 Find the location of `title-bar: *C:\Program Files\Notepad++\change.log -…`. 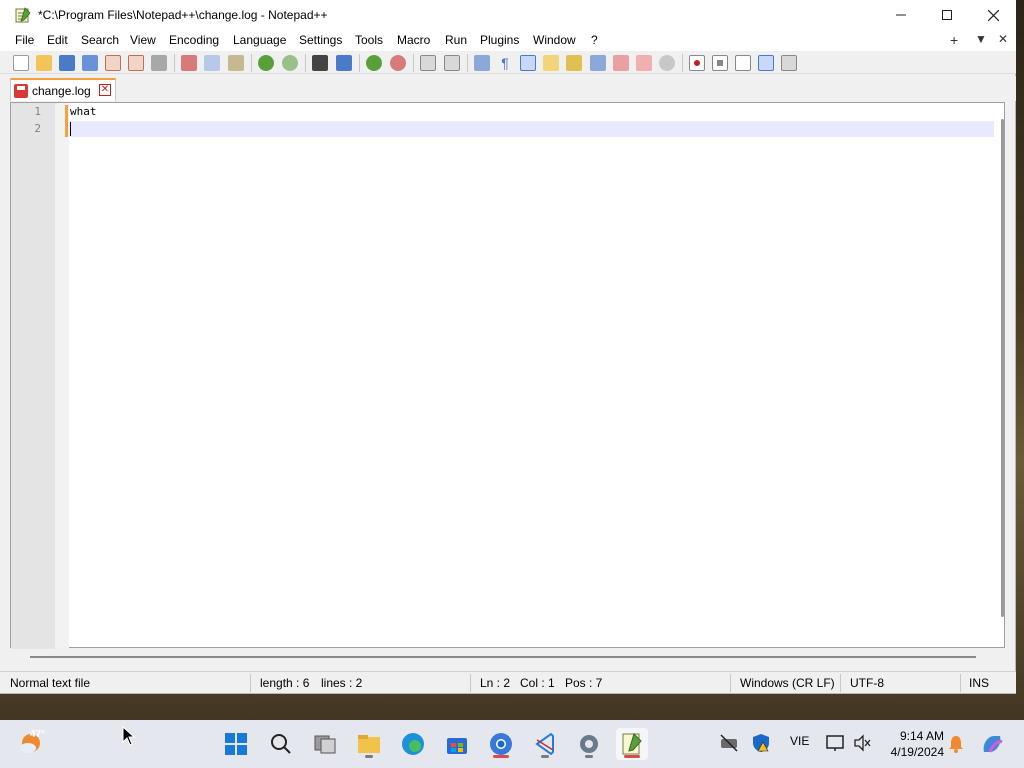

title-bar: *C:\Program Files\Notepad++\change.log -… is located at coordinates (508, 15).